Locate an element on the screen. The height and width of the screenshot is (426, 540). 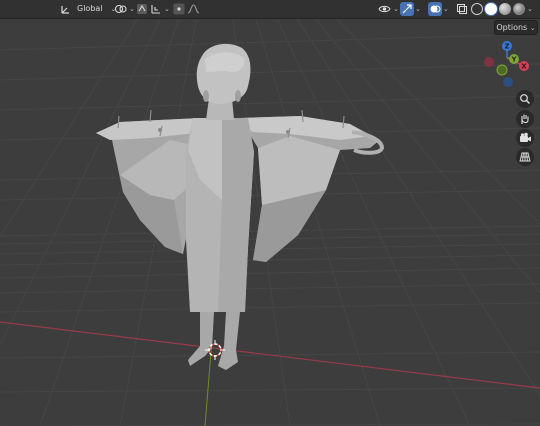
pivot-point-dropdown: ⌄ is located at coordinates (124, 9).